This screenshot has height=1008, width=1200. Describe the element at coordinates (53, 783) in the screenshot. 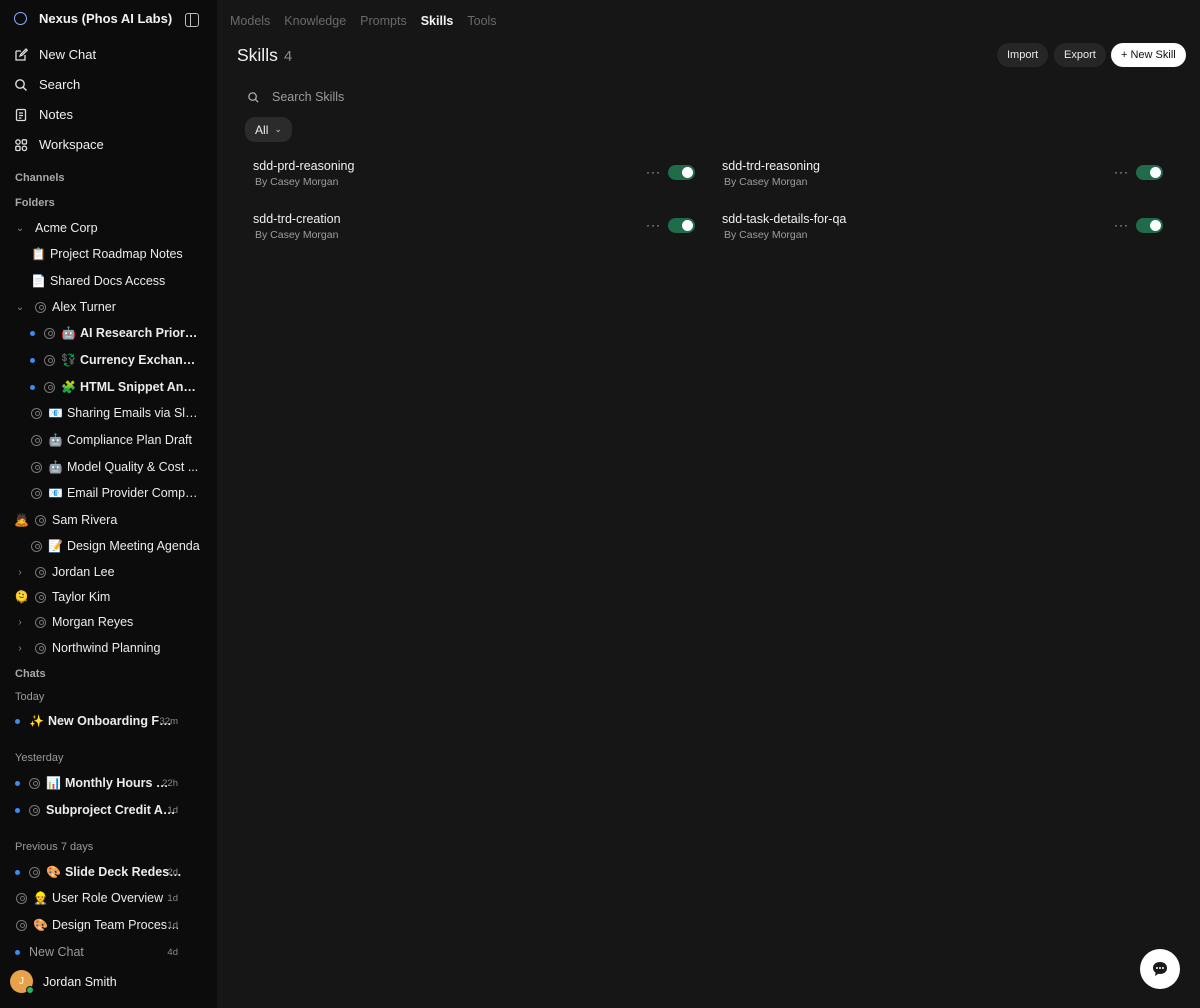

I see `bar-chart-icon: 📊` at that location.